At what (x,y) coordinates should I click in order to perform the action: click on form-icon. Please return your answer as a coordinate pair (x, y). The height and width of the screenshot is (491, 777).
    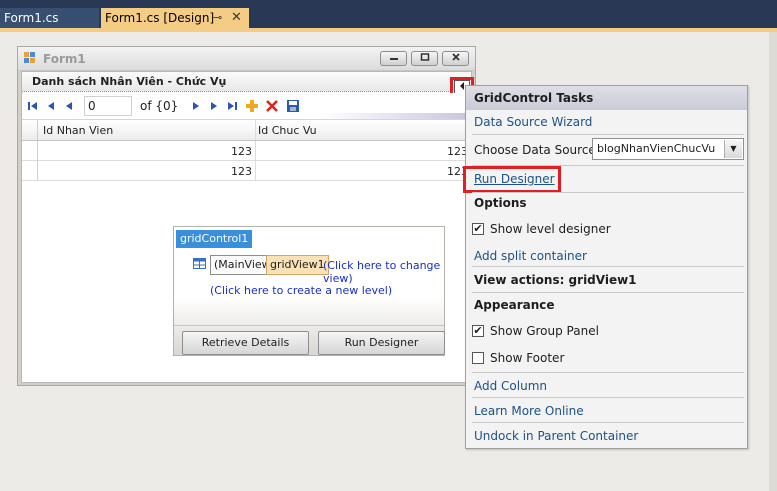
    Looking at the image, I should click on (29, 57).